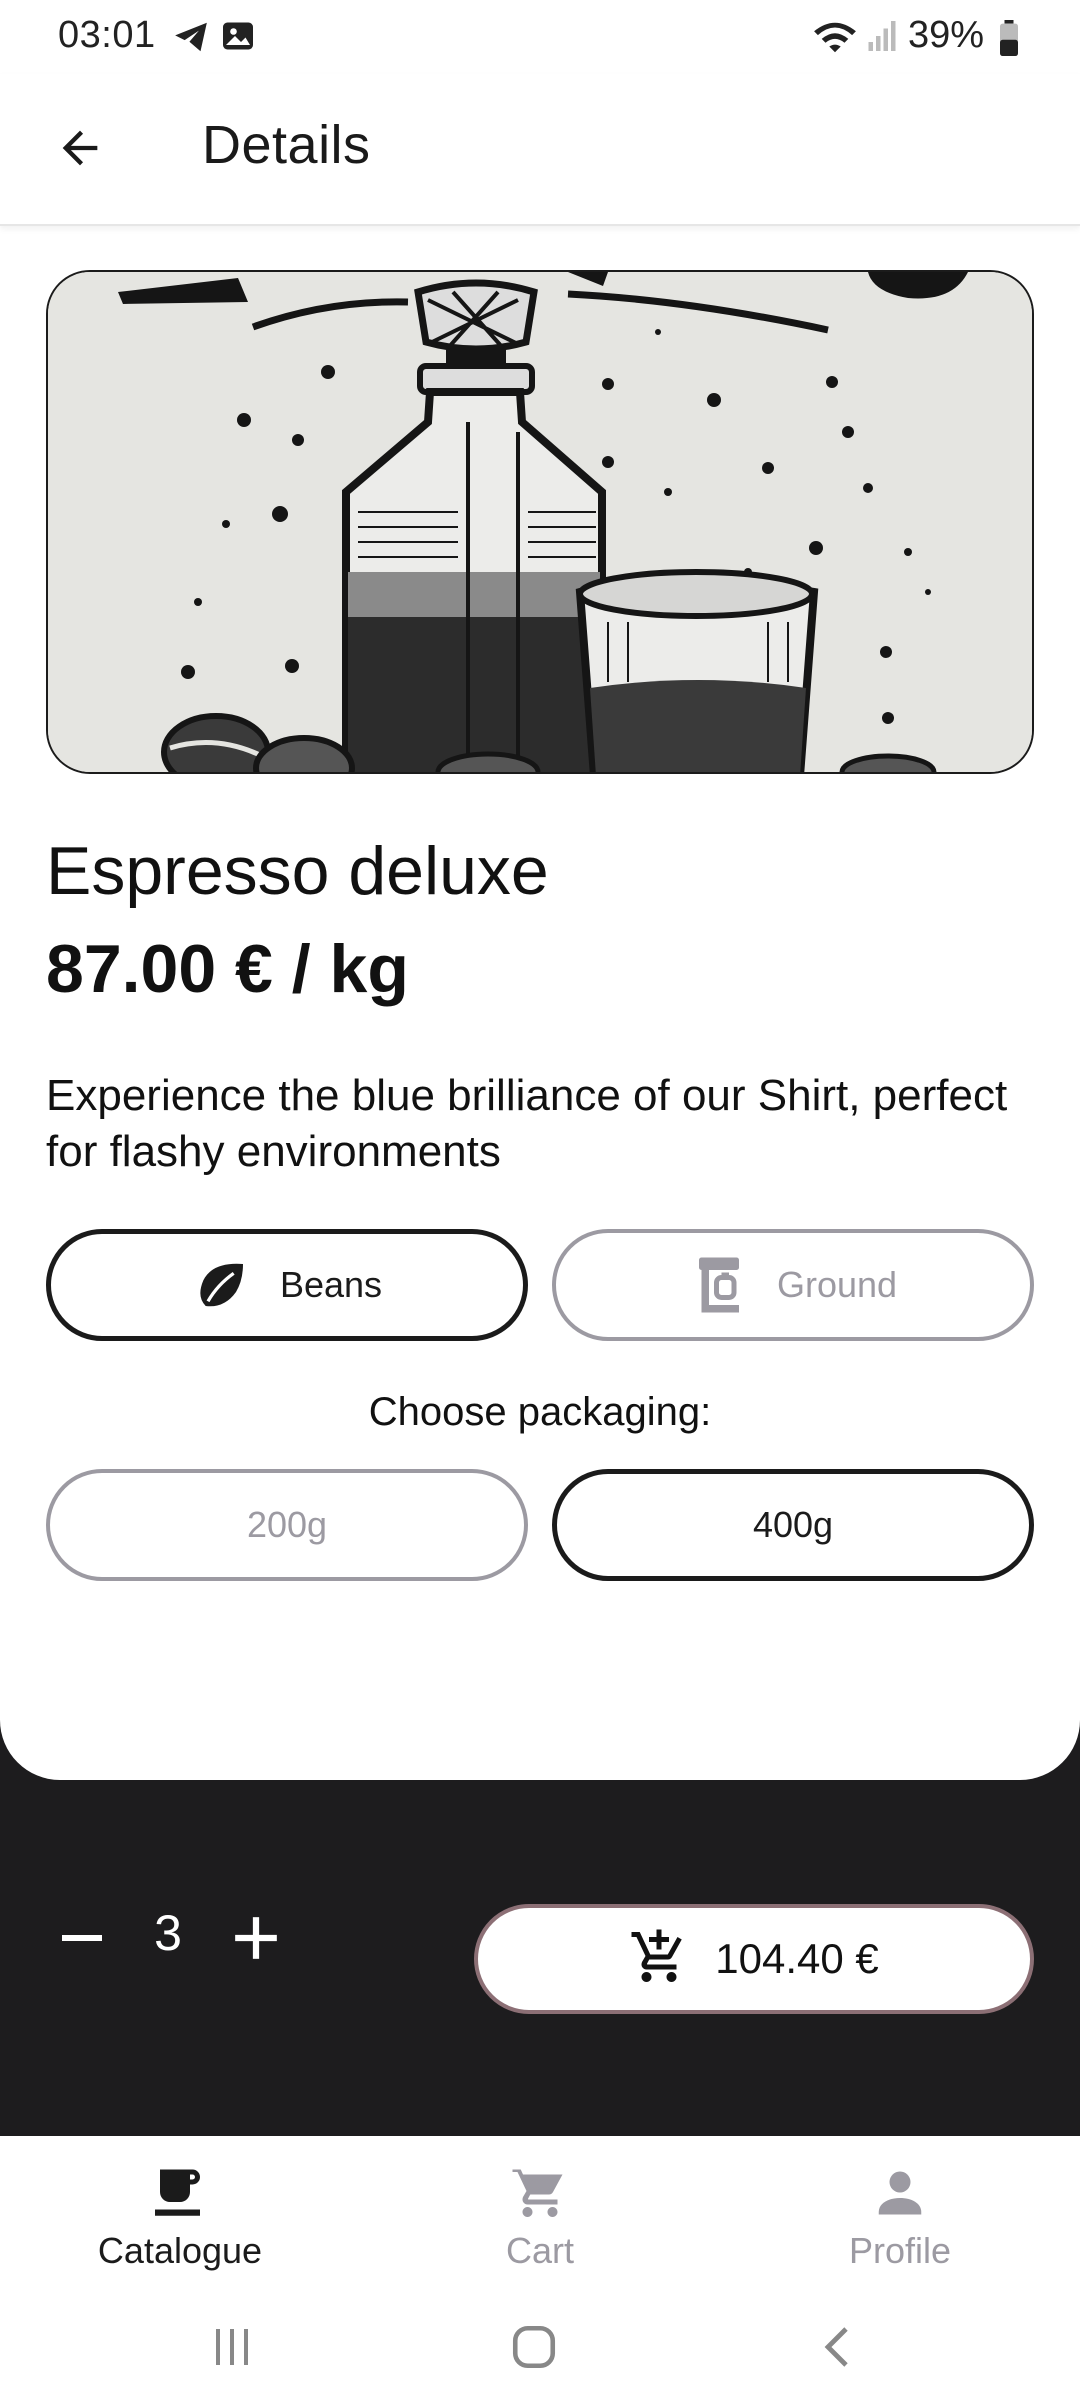  Describe the element at coordinates (719, 1285) in the screenshot. I see `coffee-grinder-icon` at that location.